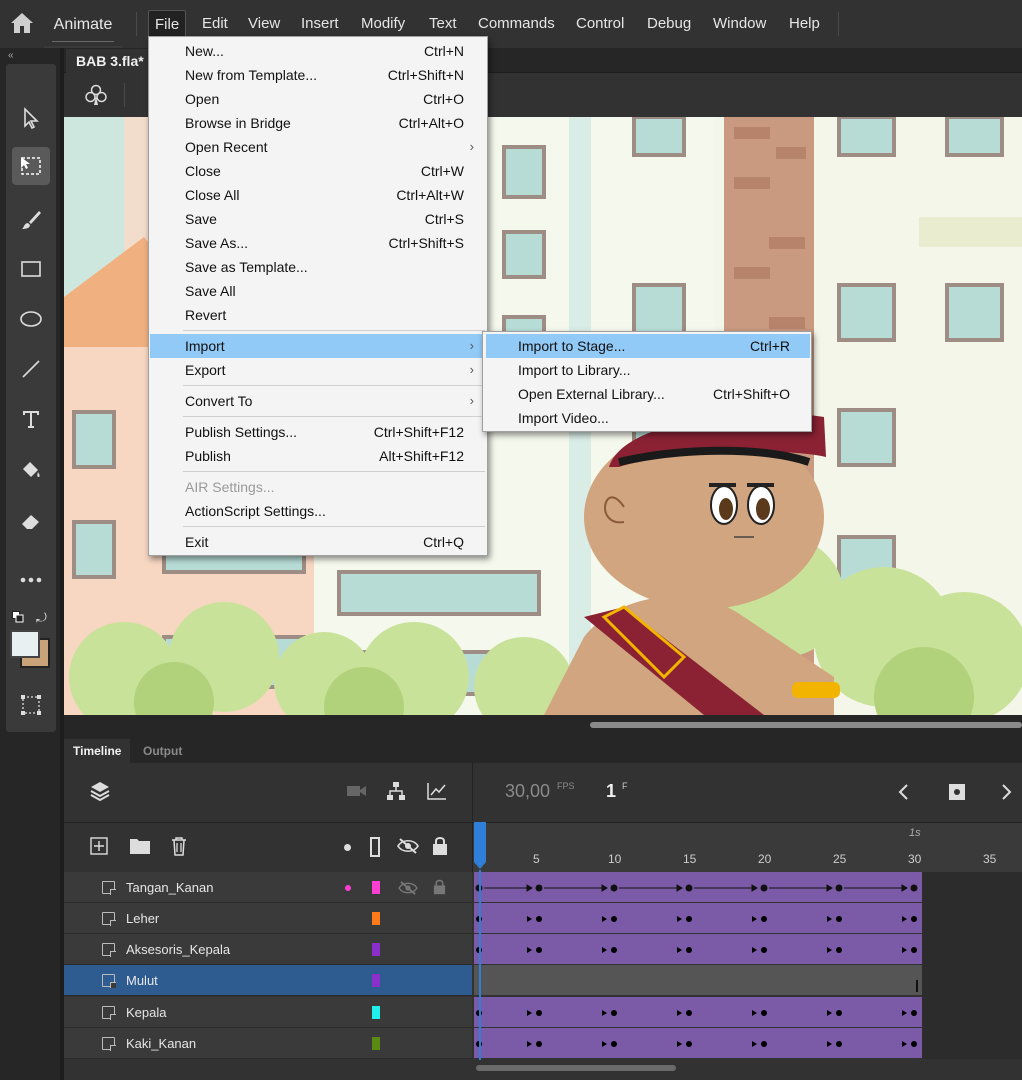 The width and height of the screenshot is (1022, 1080). I want to click on highlight-layers-icon, so click(347, 847).